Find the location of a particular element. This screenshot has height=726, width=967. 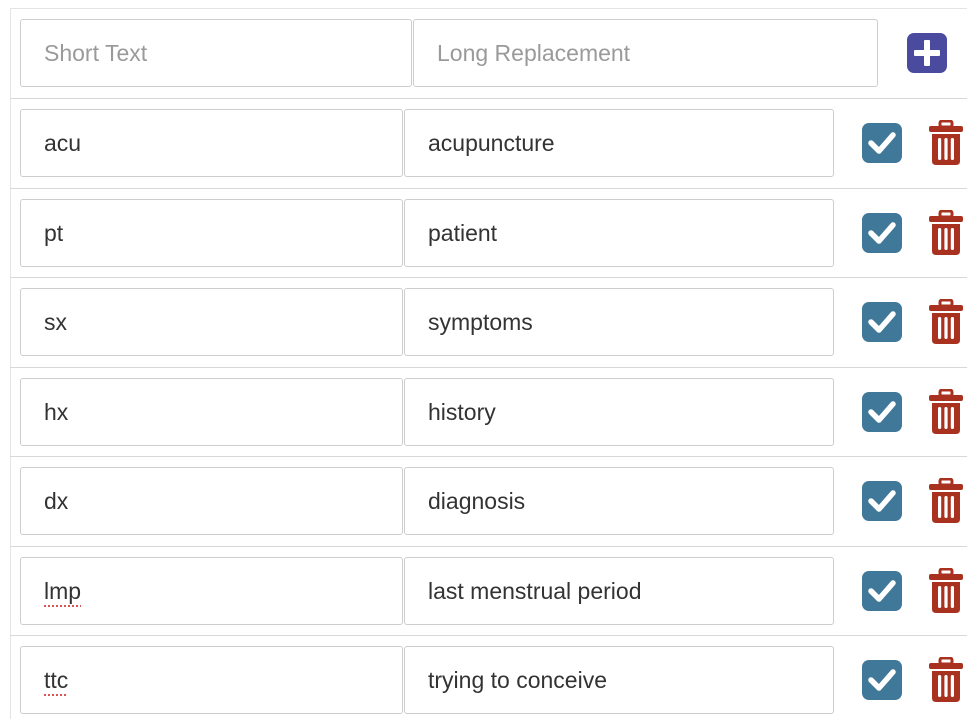

long-replacement-field: patient is located at coordinates (619, 233).